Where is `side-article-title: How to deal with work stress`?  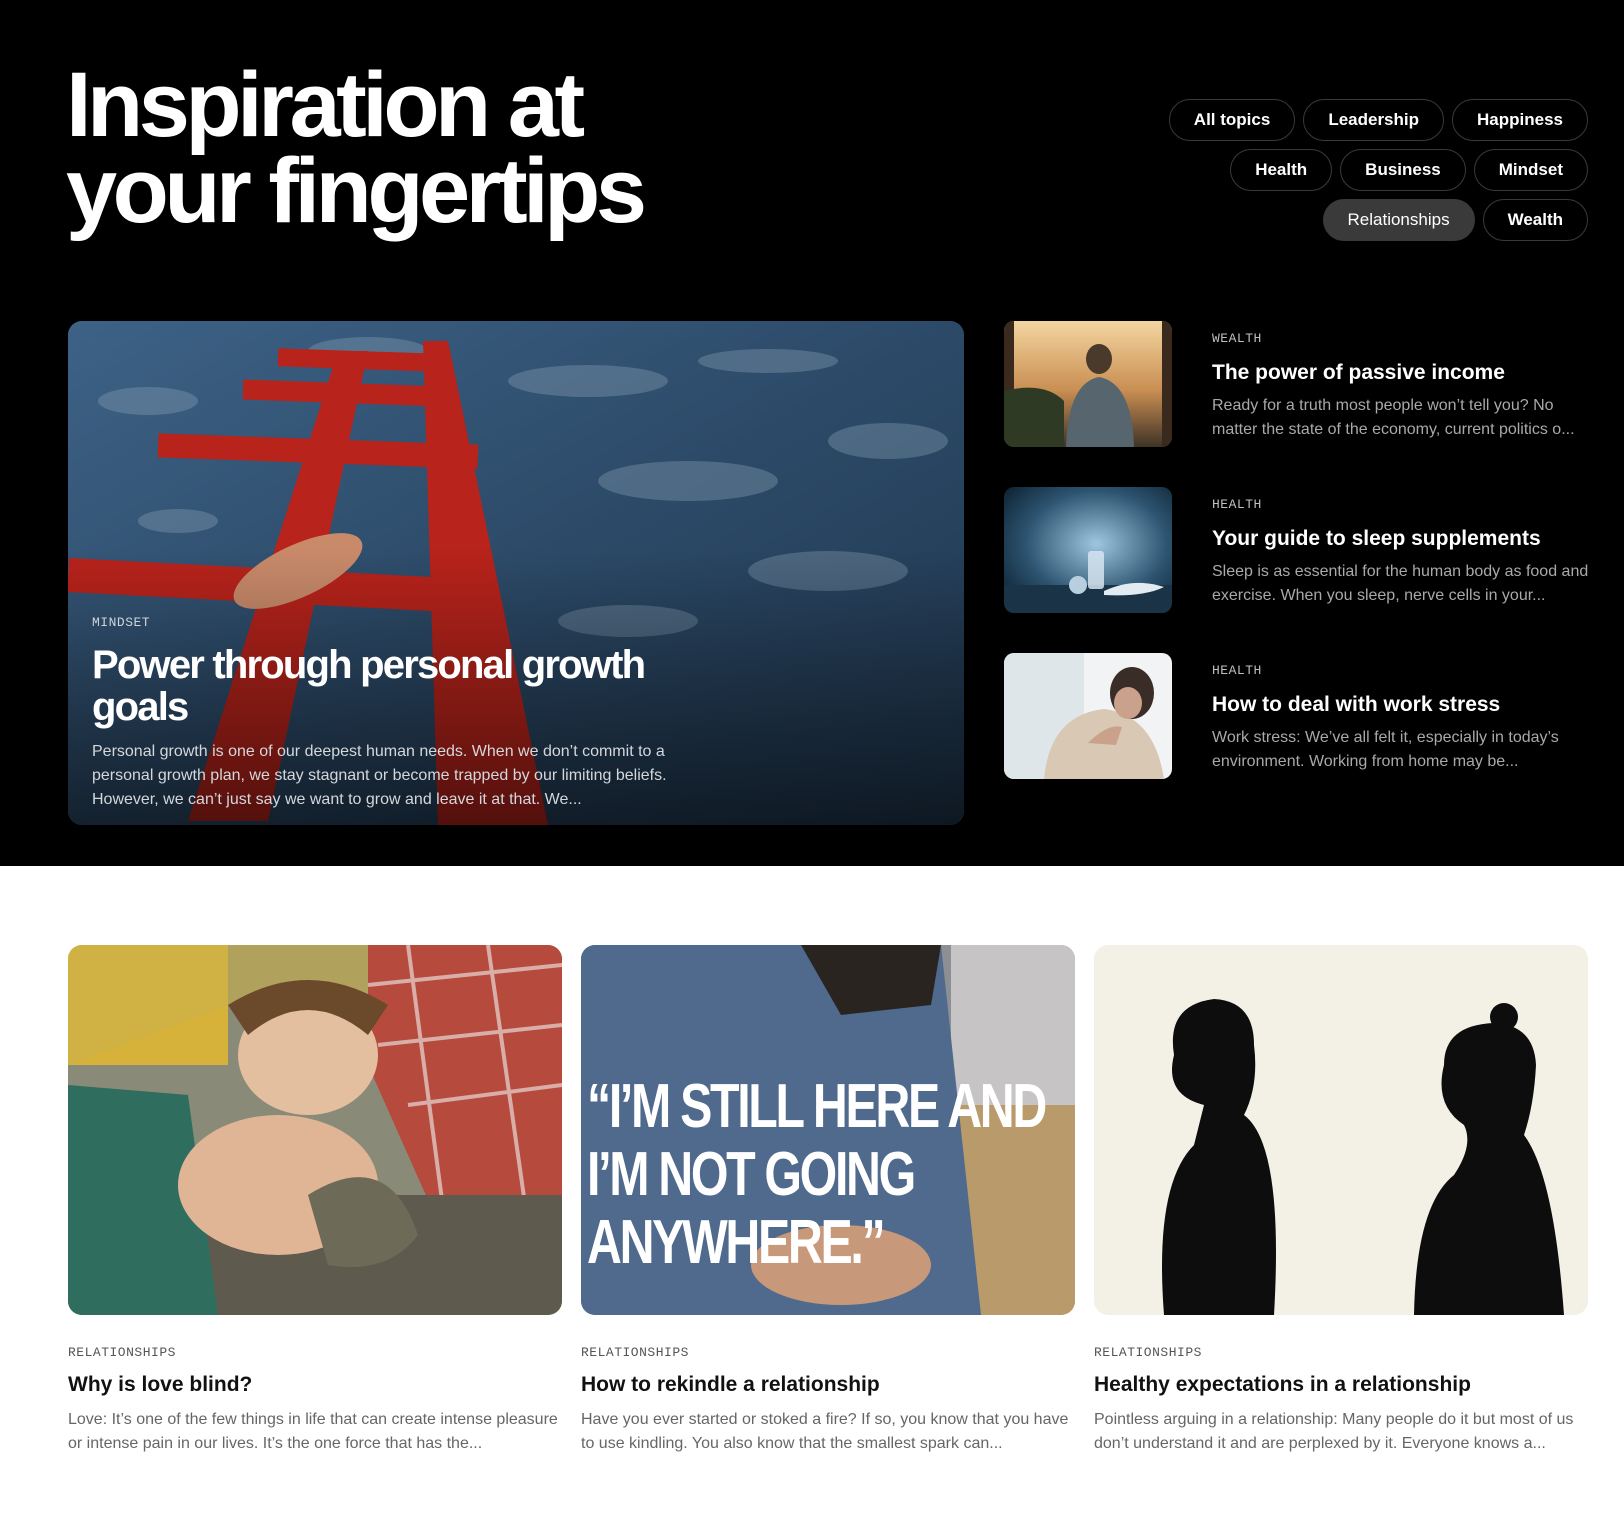
side-article-title: How to deal with work stress is located at coordinates (1402, 705).